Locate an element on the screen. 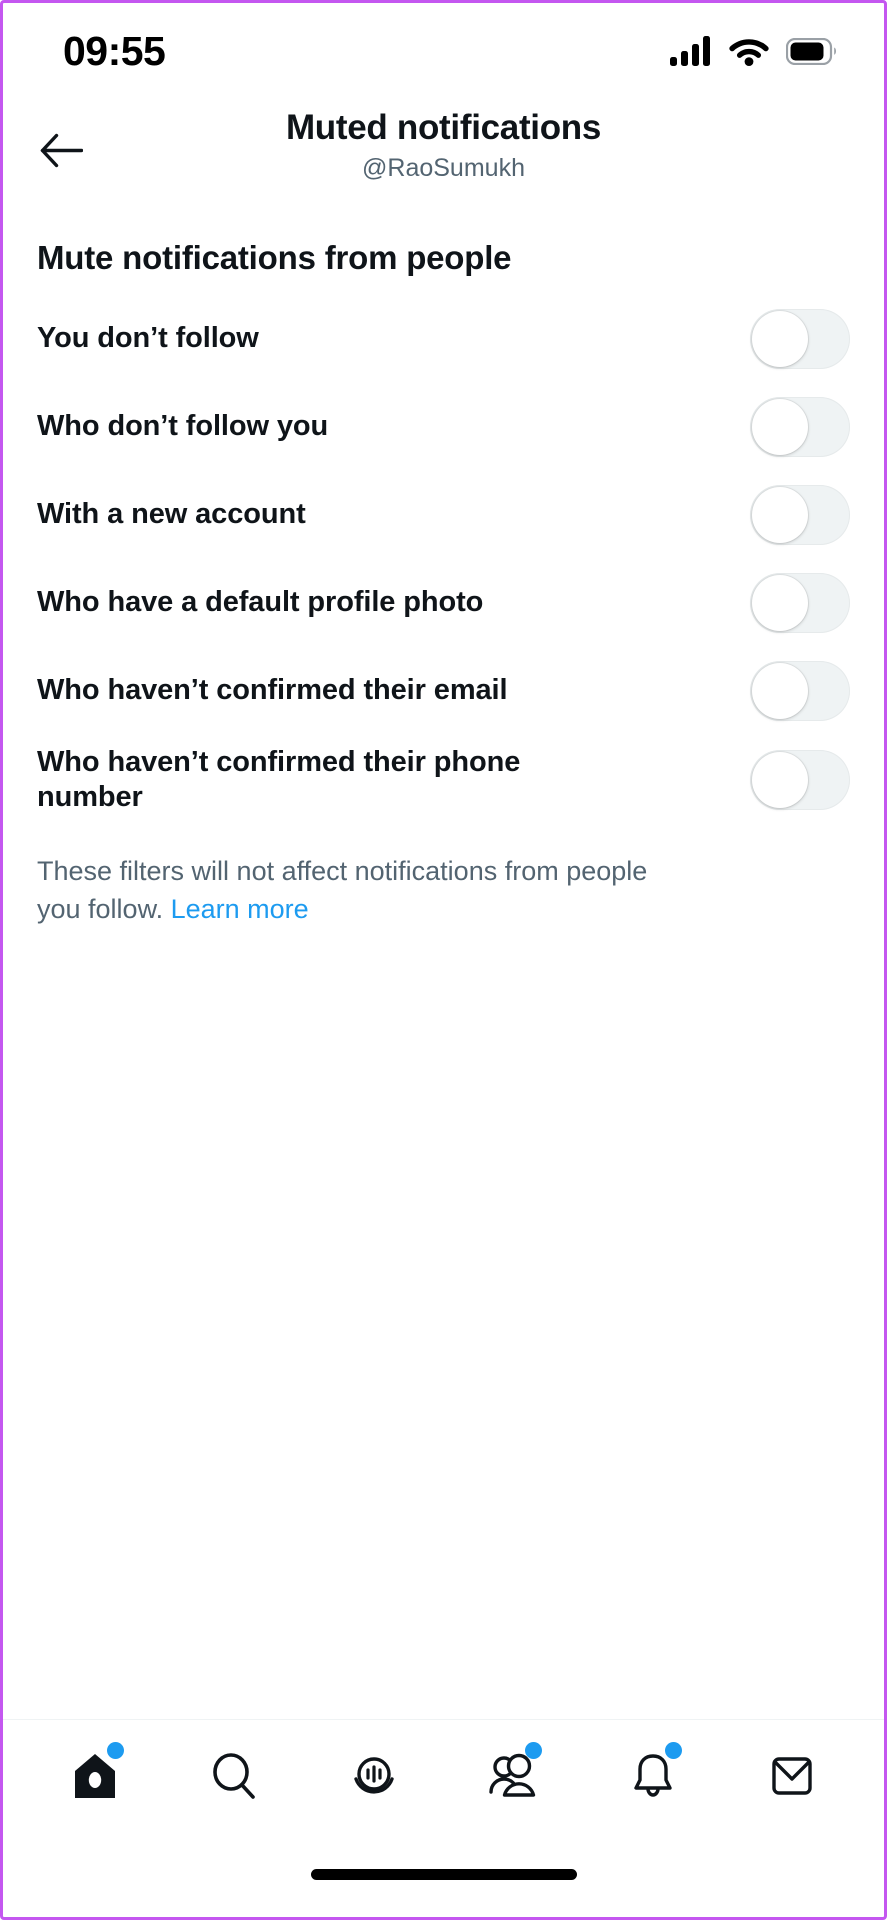 The height and width of the screenshot is (1920, 887). header-title-block: Muted notifications @RaoSumukh is located at coordinates (443, 146).